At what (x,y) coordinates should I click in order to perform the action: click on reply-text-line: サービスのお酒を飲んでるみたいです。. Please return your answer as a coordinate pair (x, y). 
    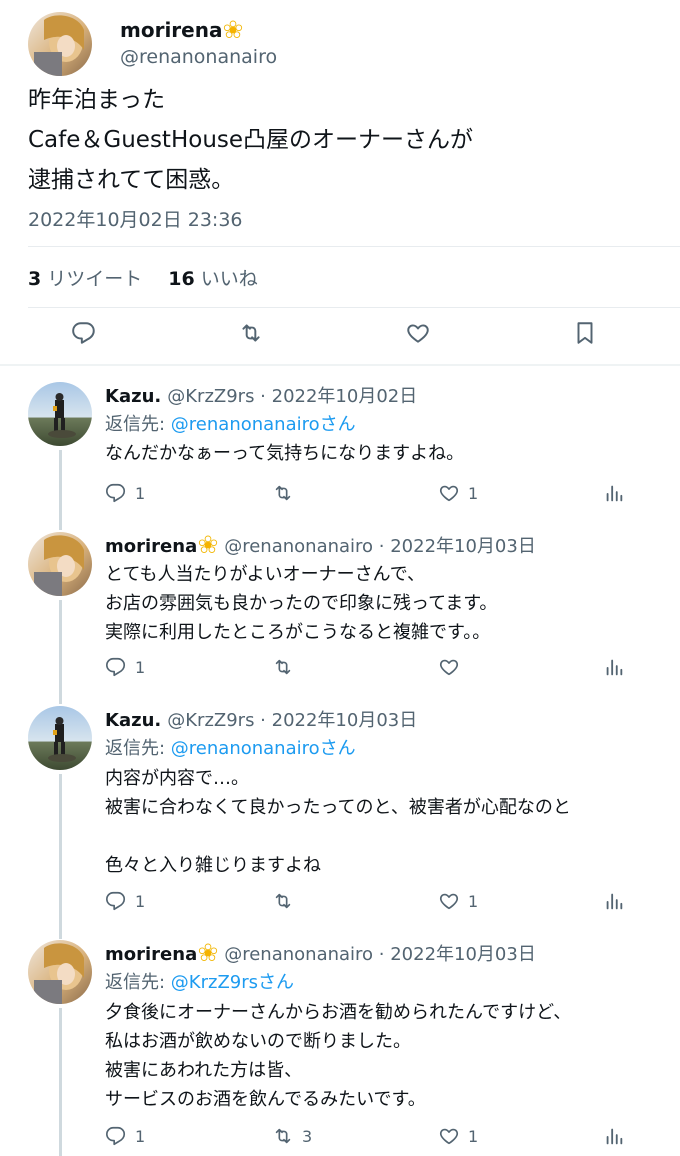
    Looking at the image, I should click on (265, 1099).